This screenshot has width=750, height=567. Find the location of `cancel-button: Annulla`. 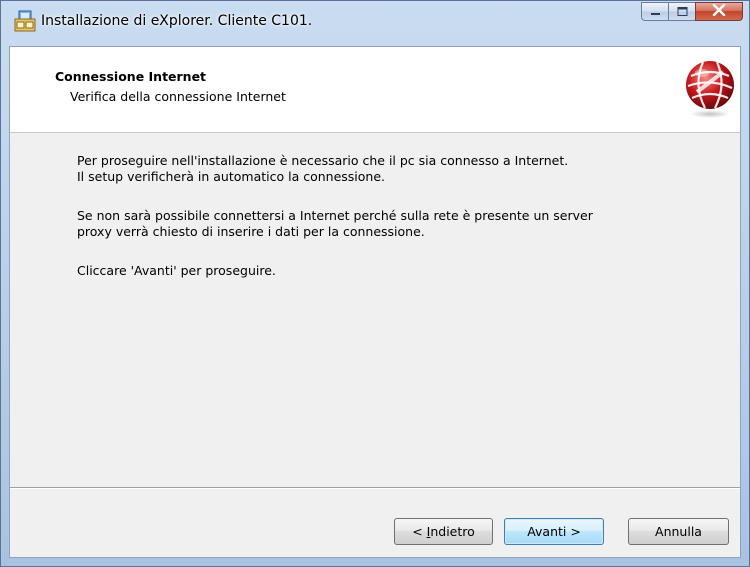

cancel-button: Annulla is located at coordinates (678, 531).